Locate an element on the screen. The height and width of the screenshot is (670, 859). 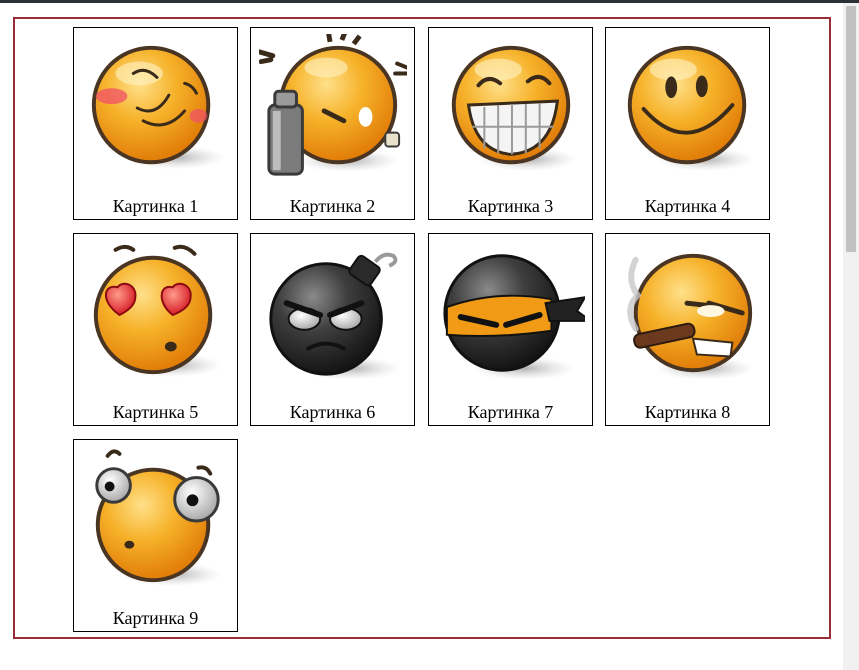
gallery-item-caption: Картинка 1 is located at coordinates (155, 206).